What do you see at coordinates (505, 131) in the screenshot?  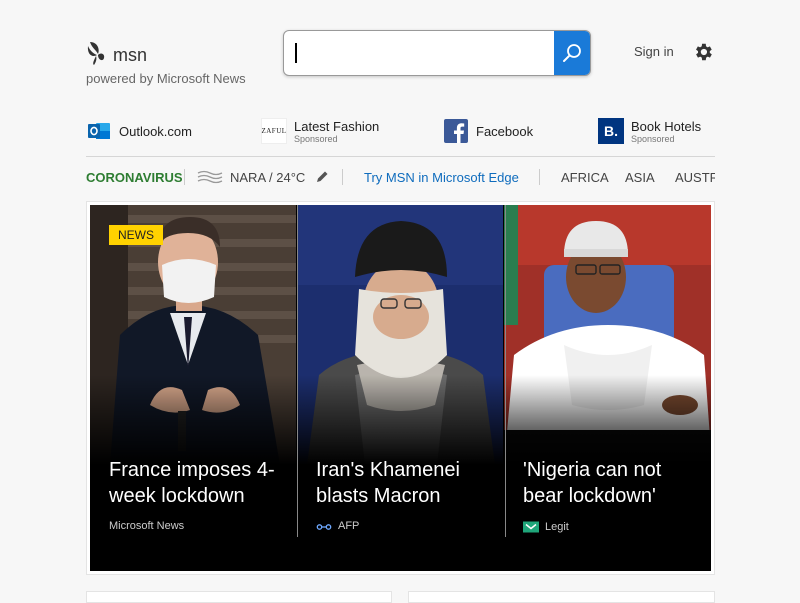 I see `quick-link-label: Facebook` at bounding box center [505, 131].